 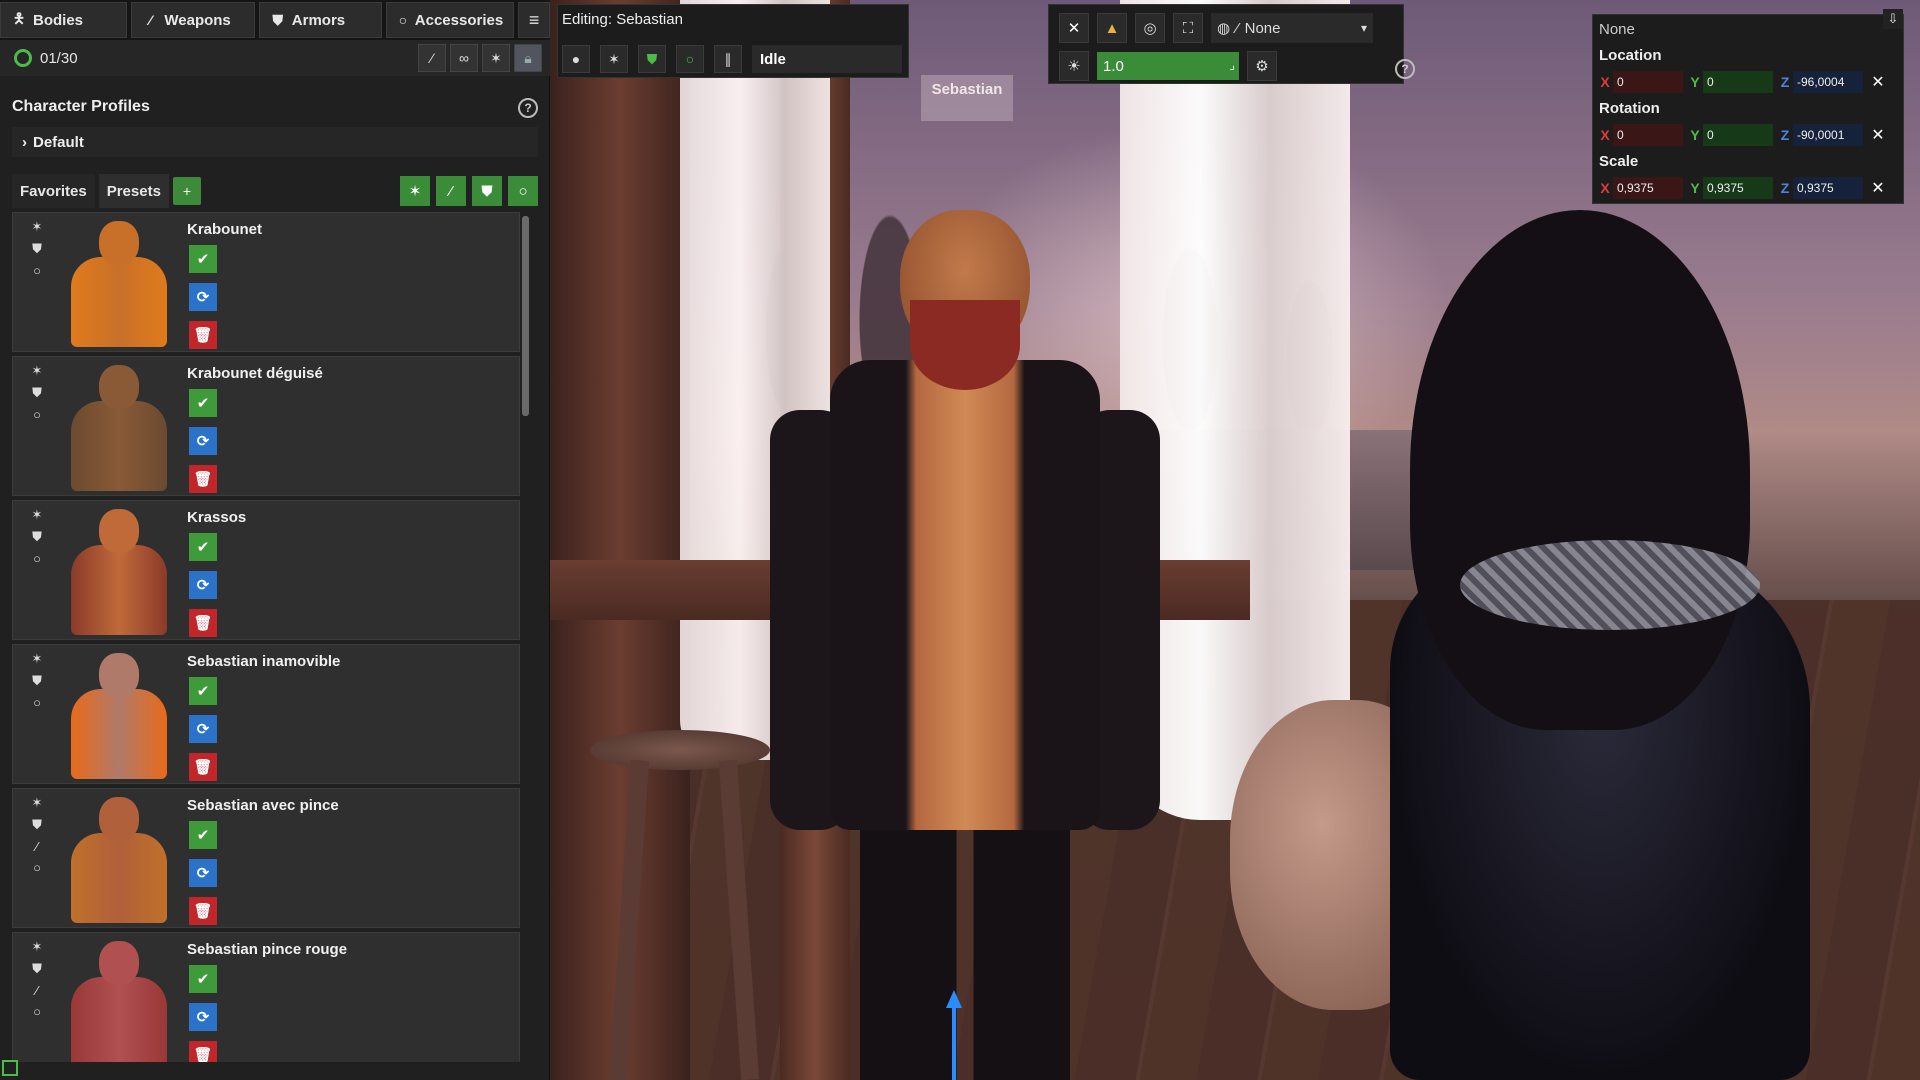 I want to click on scale-y-input: 0,9375, so click(x=1738, y=188).